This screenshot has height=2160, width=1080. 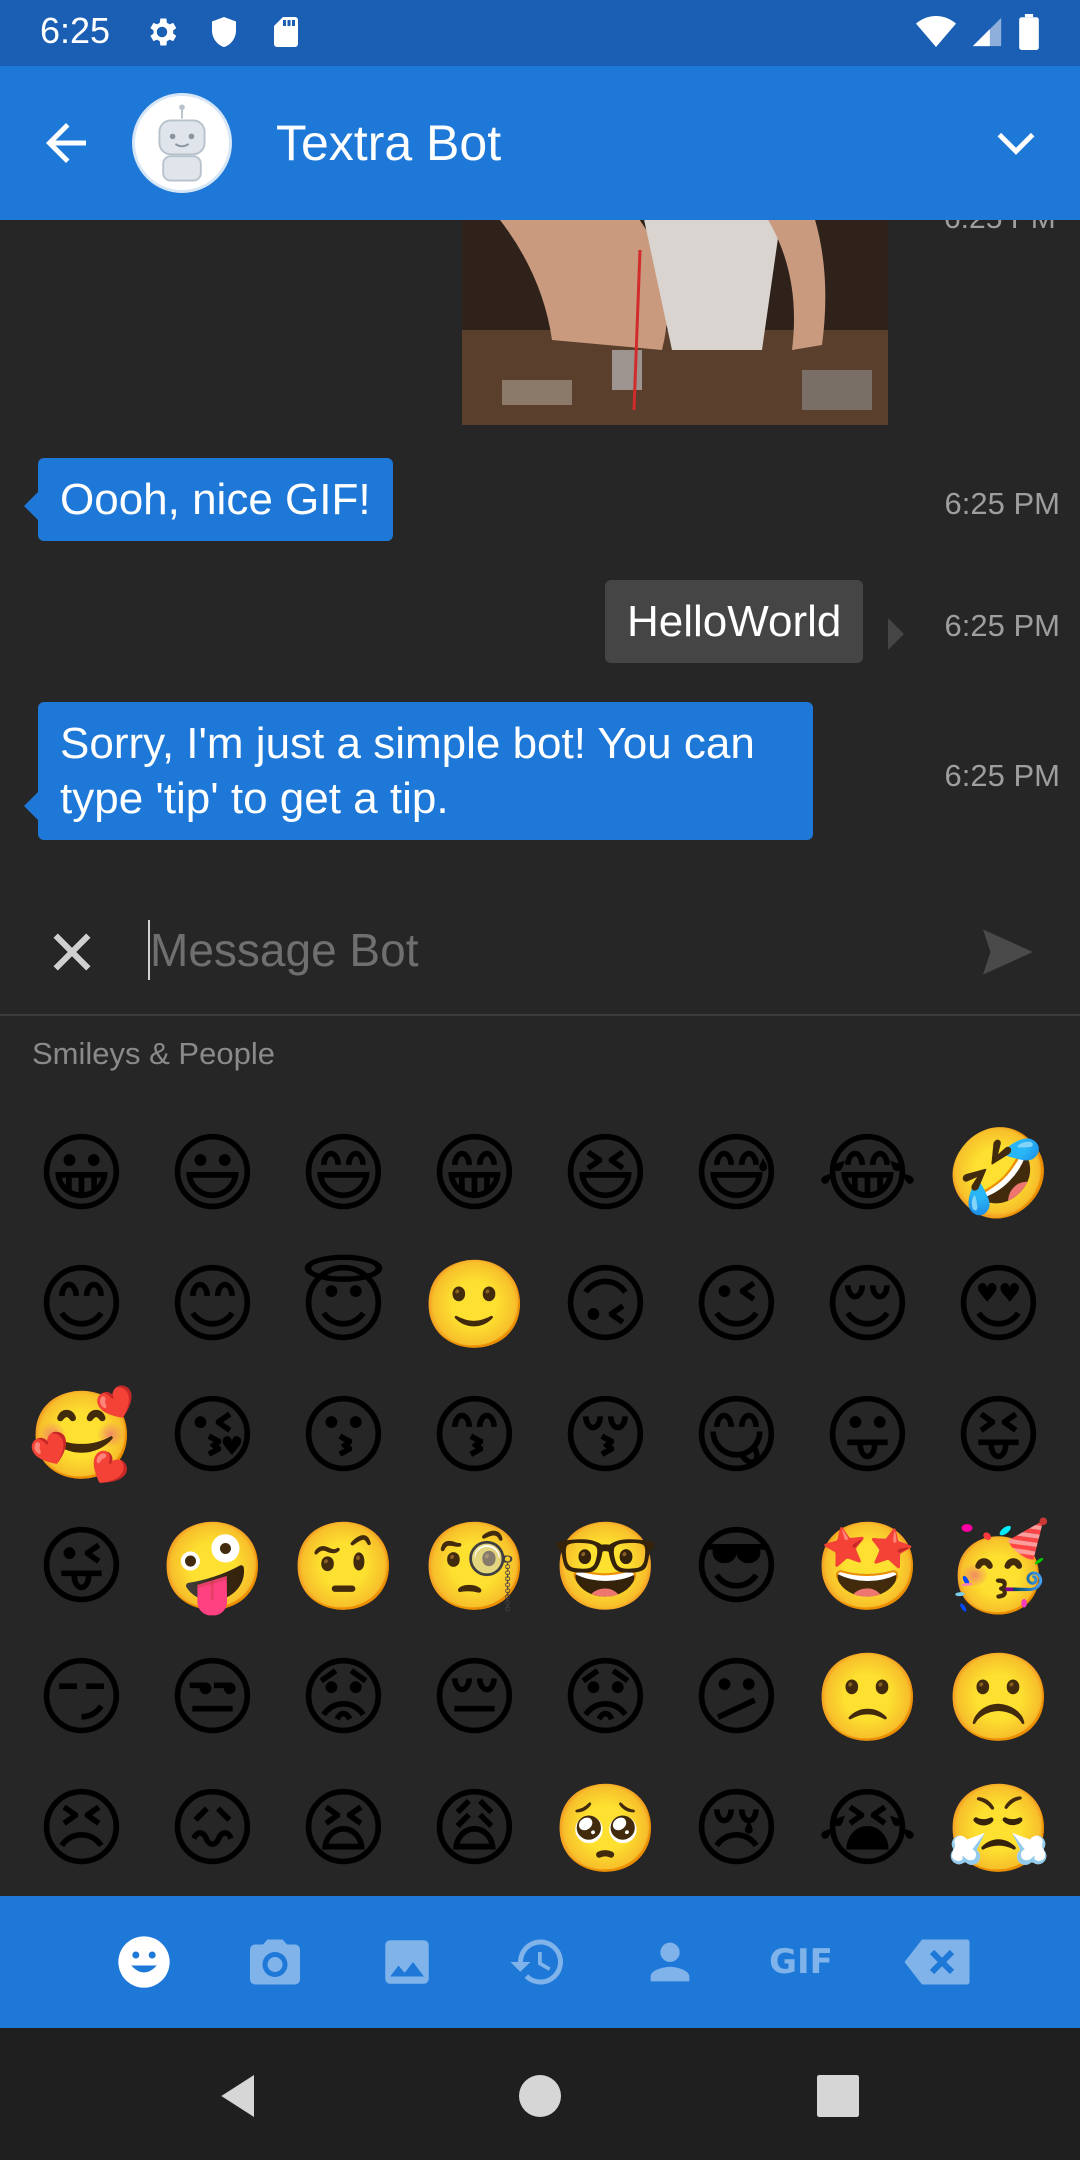 What do you see at coordinates (75, 30) in the screenshot?
I see `status-time: 6:25` at bounding box center [75, 30].